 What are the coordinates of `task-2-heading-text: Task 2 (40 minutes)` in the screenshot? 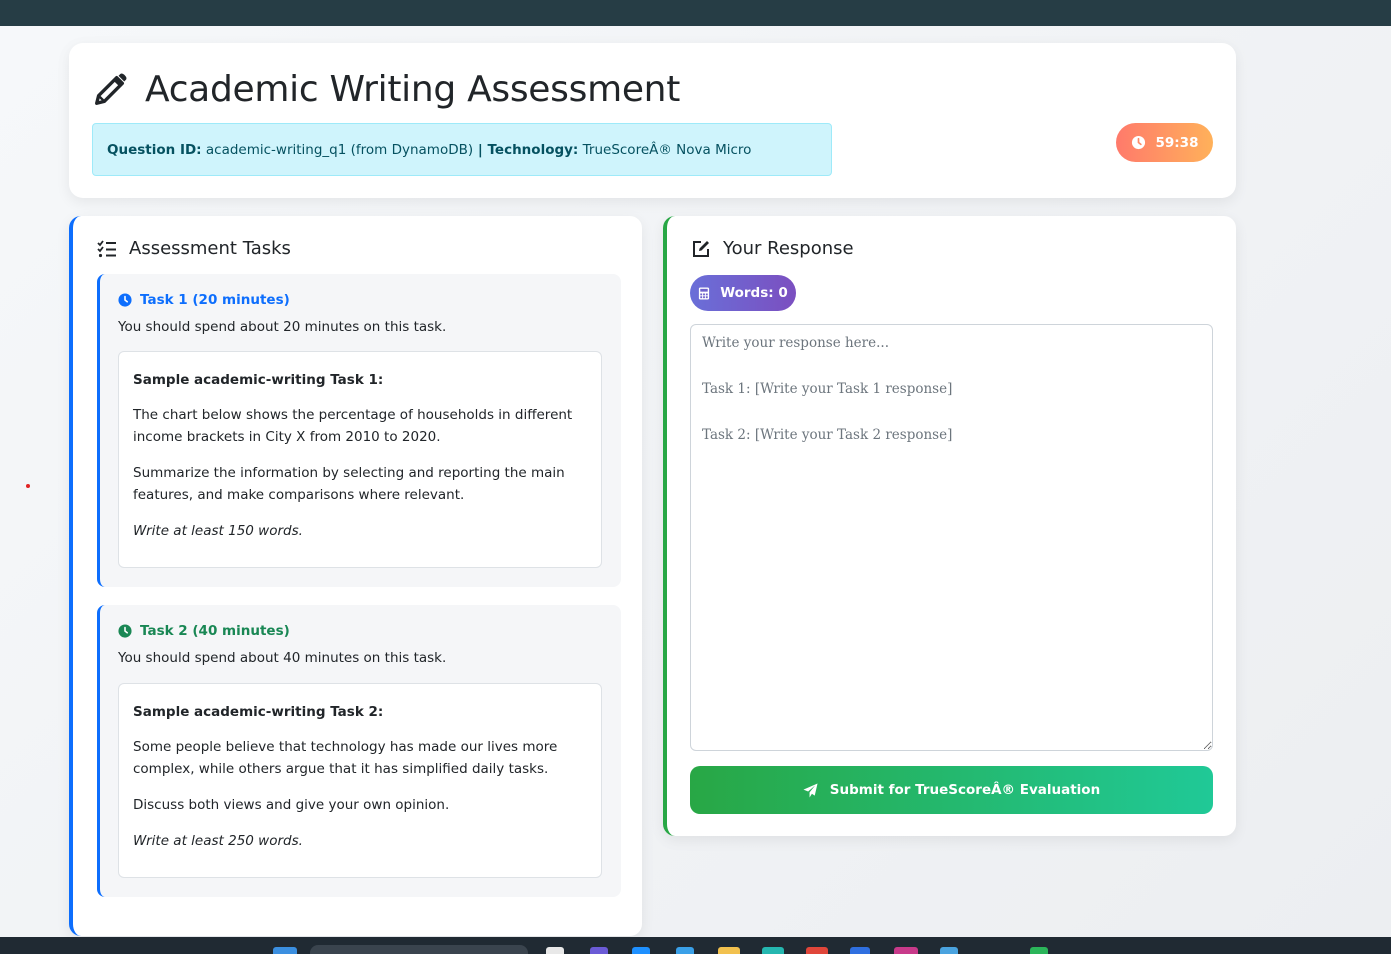 It's located at (215, 631).